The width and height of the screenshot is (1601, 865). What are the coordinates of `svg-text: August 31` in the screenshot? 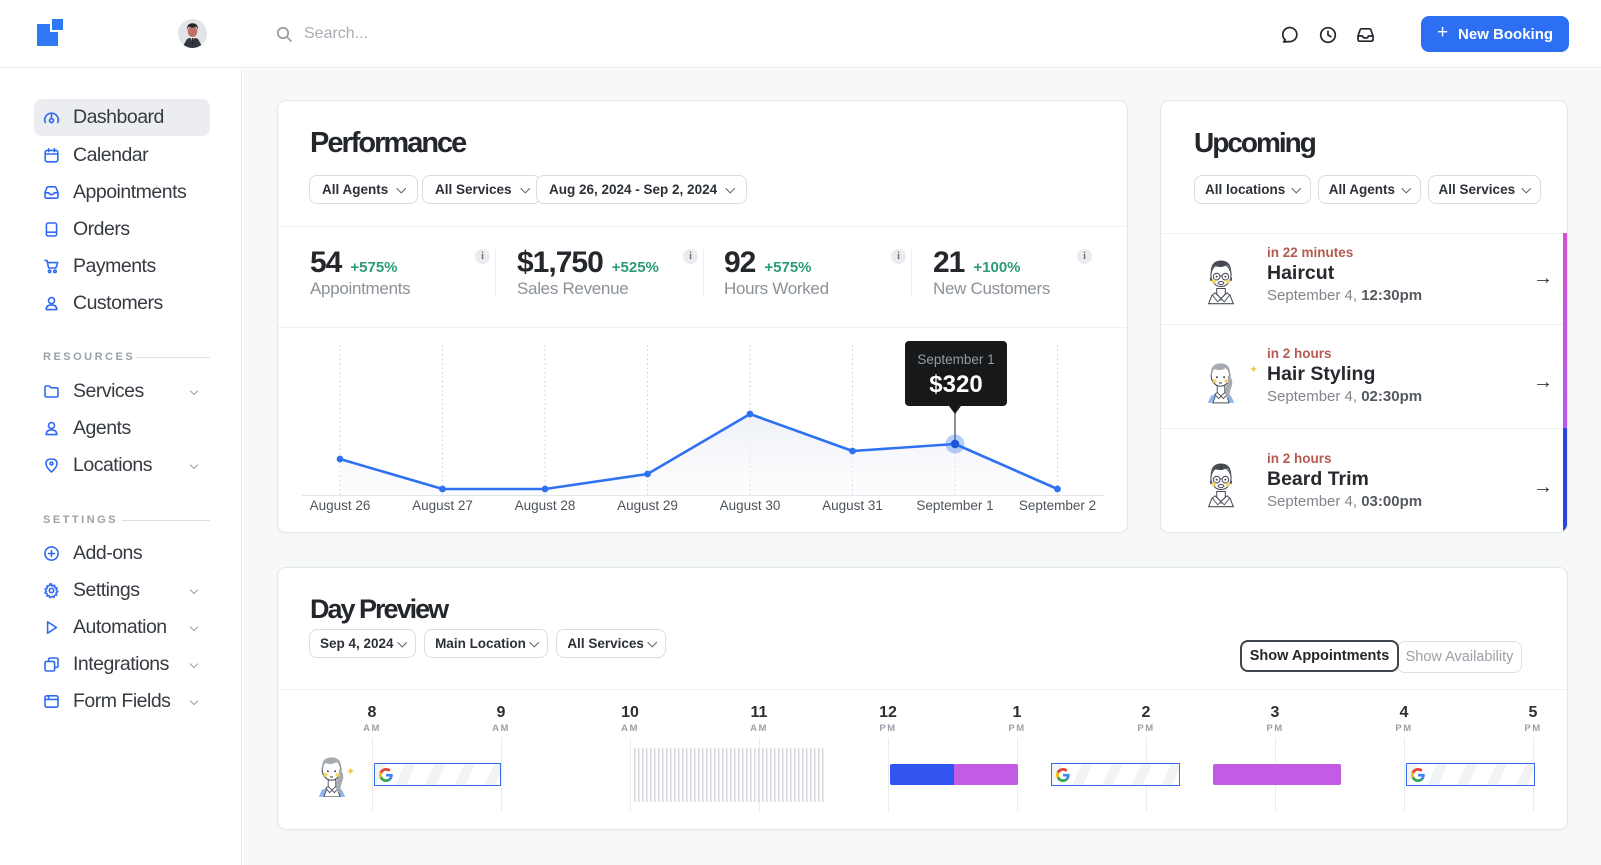 It's located at (852, 505).